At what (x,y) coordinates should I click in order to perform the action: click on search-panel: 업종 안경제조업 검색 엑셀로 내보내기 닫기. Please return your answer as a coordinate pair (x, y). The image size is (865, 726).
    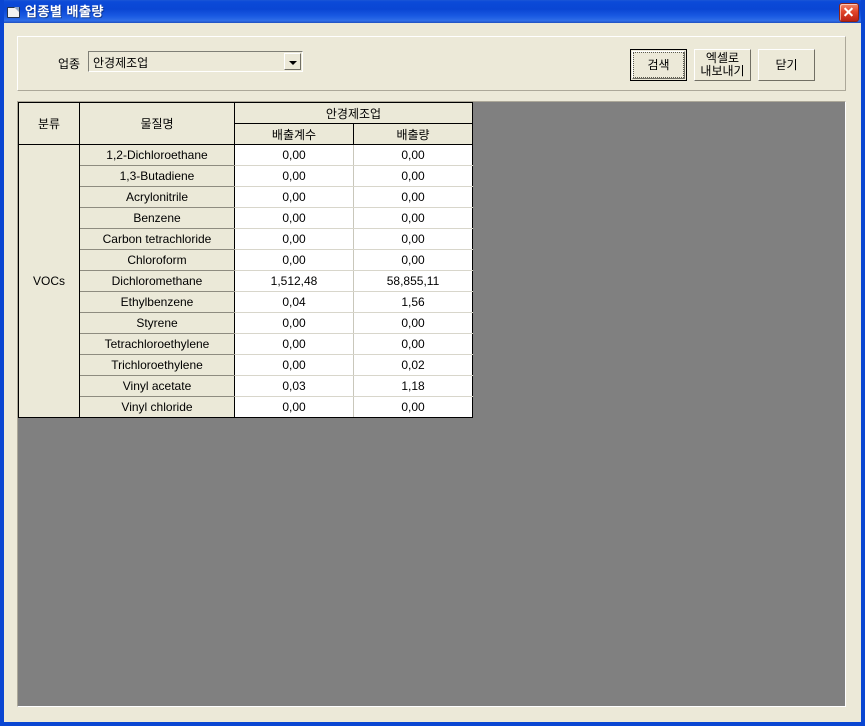
    Looking at the image, I should click on (431, 63).